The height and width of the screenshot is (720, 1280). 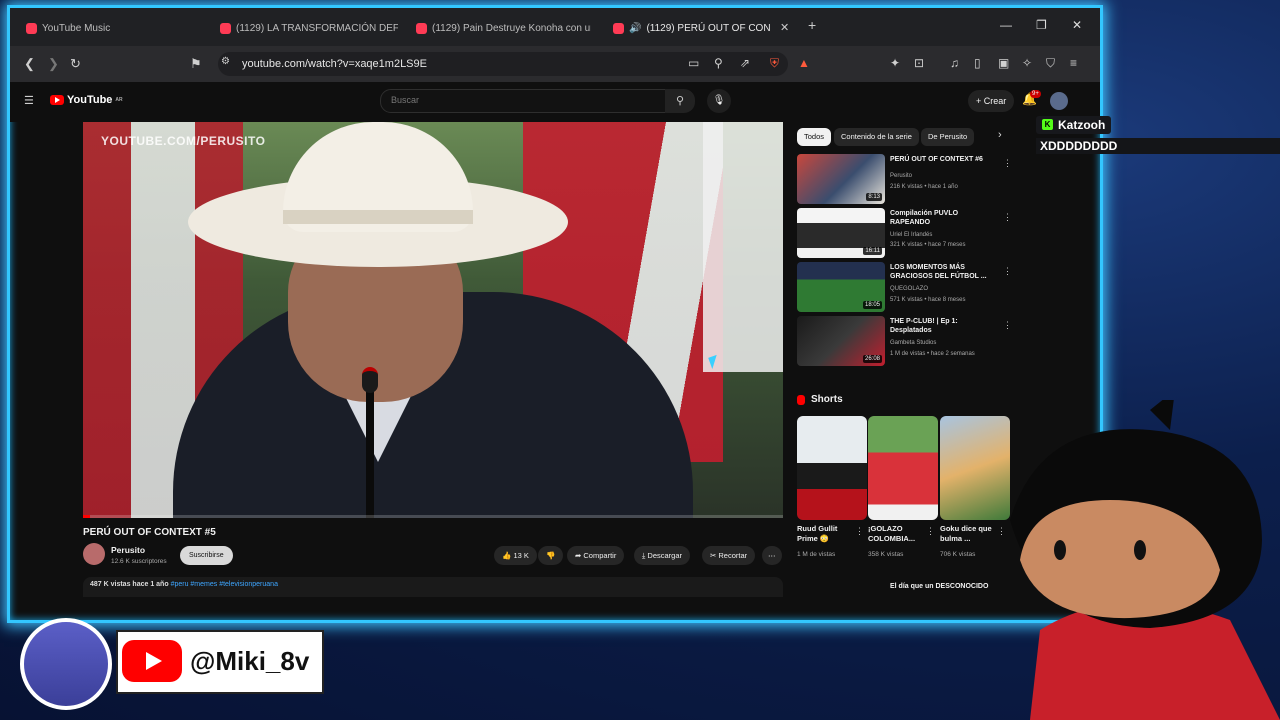 I want to click on wallet-icon: ▣, so click(x=1003, y=63).